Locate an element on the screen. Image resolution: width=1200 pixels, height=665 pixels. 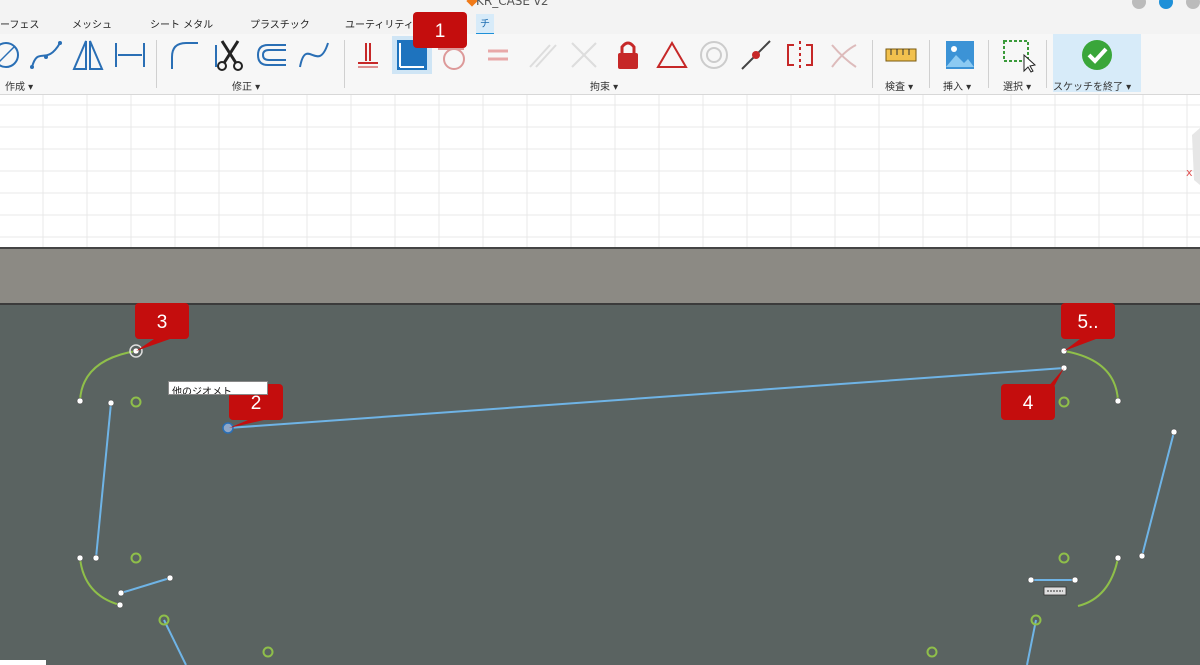
mirror-tool-button is located at coordinates (88, 55).